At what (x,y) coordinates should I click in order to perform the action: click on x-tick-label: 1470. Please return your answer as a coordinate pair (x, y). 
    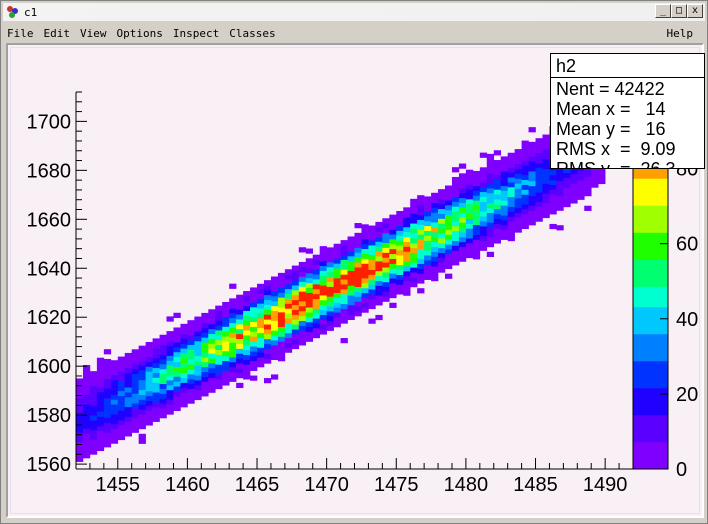
    Looking at the image, I should click on (326, 485).